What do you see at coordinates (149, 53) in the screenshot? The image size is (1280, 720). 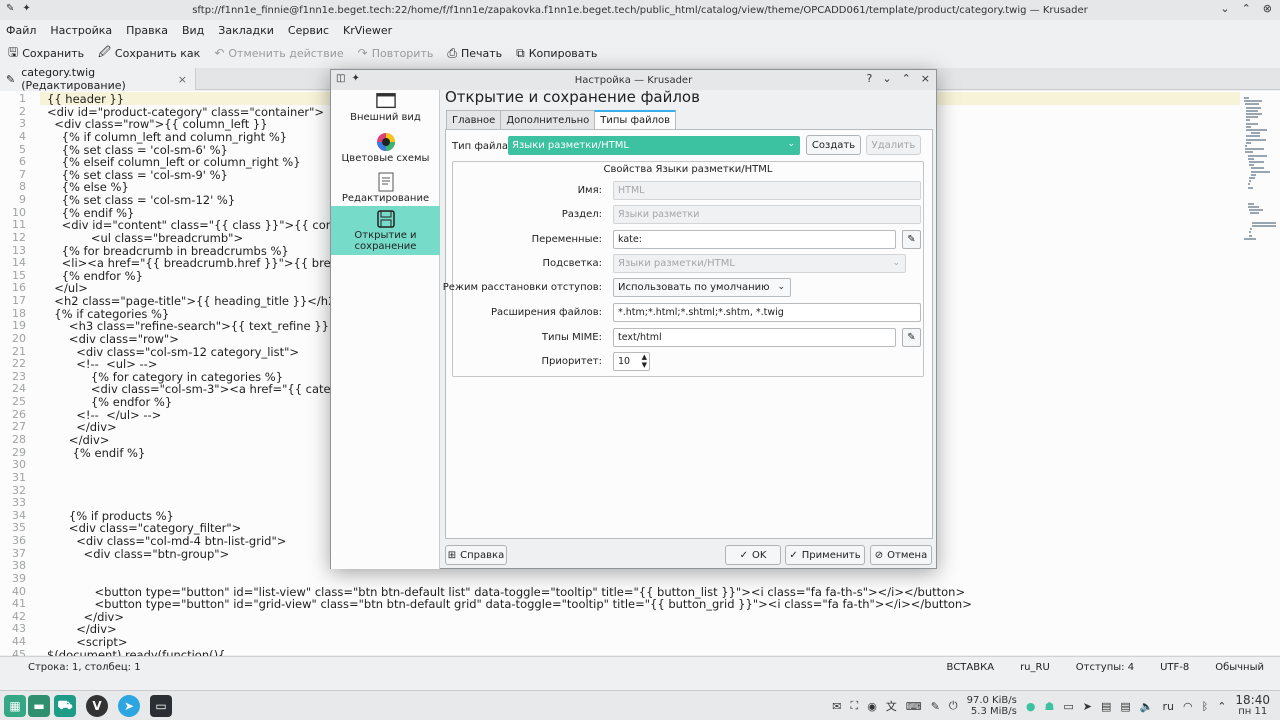 I see `save-as-button: 🖉 Сохранить как` at bounding box center [149, 53].